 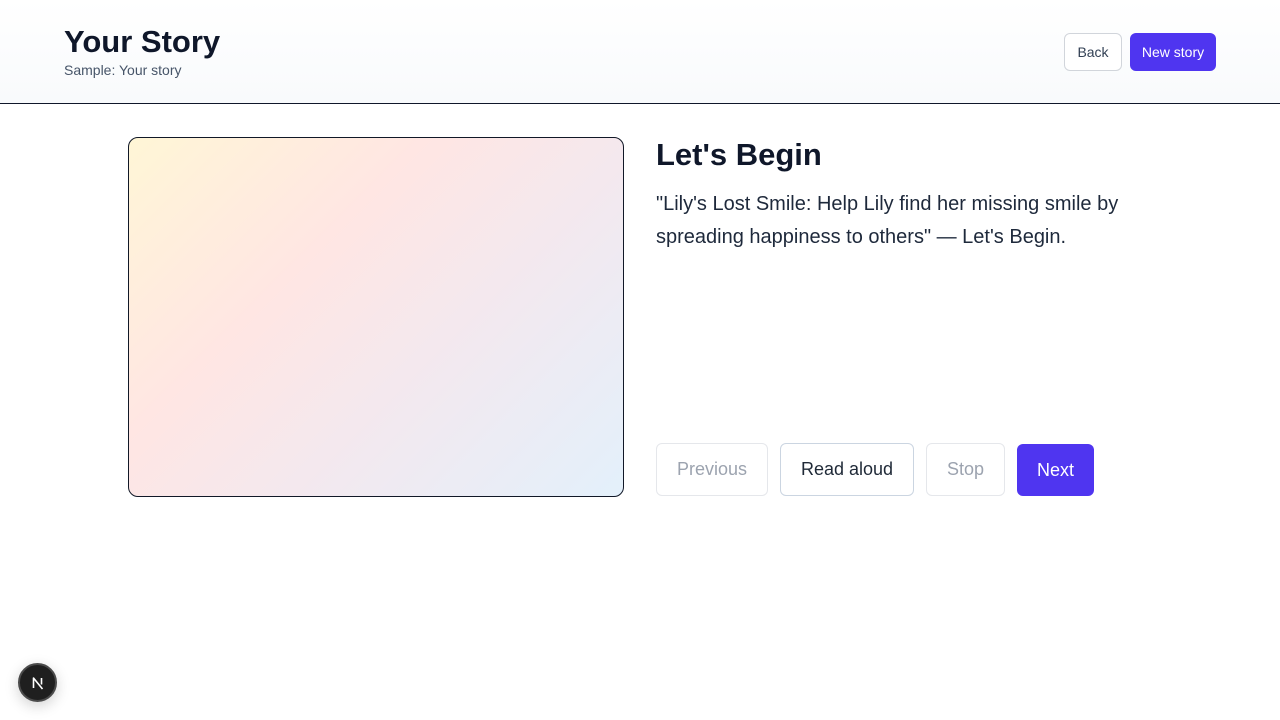 I want to click on stop-button: Stop, so click(x=965, y=469).